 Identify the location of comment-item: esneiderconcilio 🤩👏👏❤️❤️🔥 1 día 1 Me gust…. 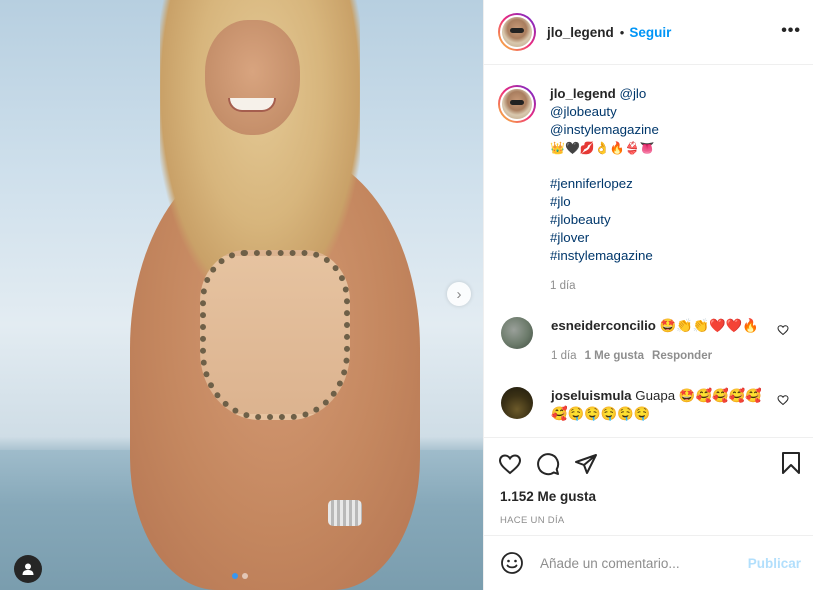
(648, 341).